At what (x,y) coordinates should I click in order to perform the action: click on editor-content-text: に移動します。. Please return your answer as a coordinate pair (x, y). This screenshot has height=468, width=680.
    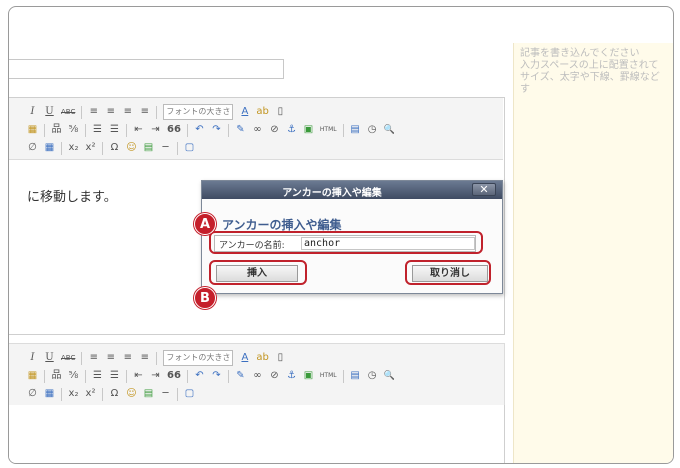
    Looking at the image, I should click on (72, 195).